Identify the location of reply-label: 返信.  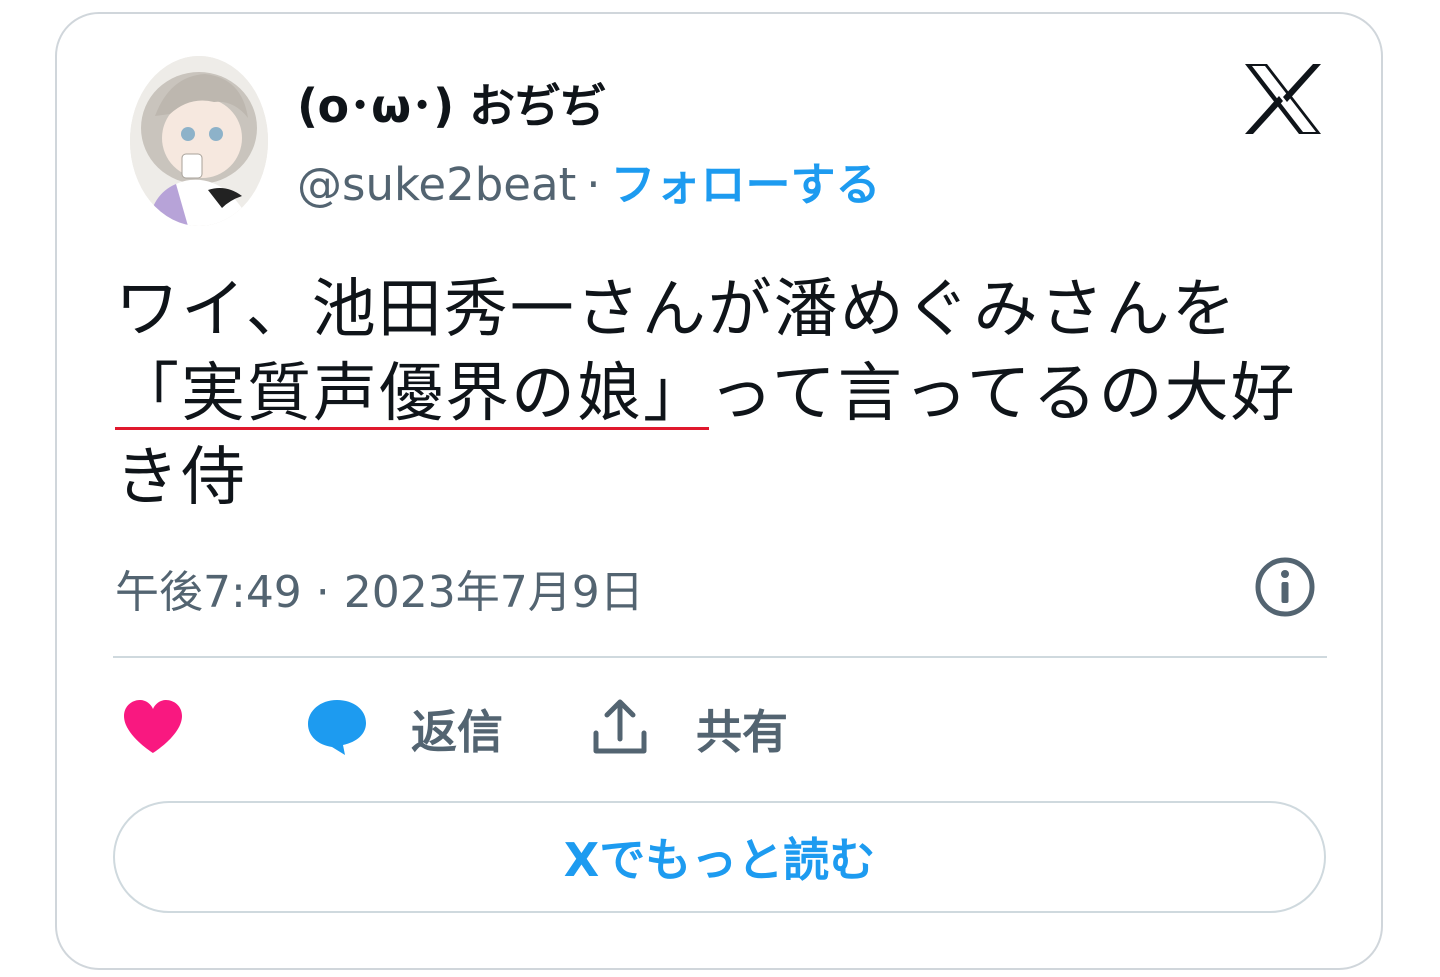
(457, 732).